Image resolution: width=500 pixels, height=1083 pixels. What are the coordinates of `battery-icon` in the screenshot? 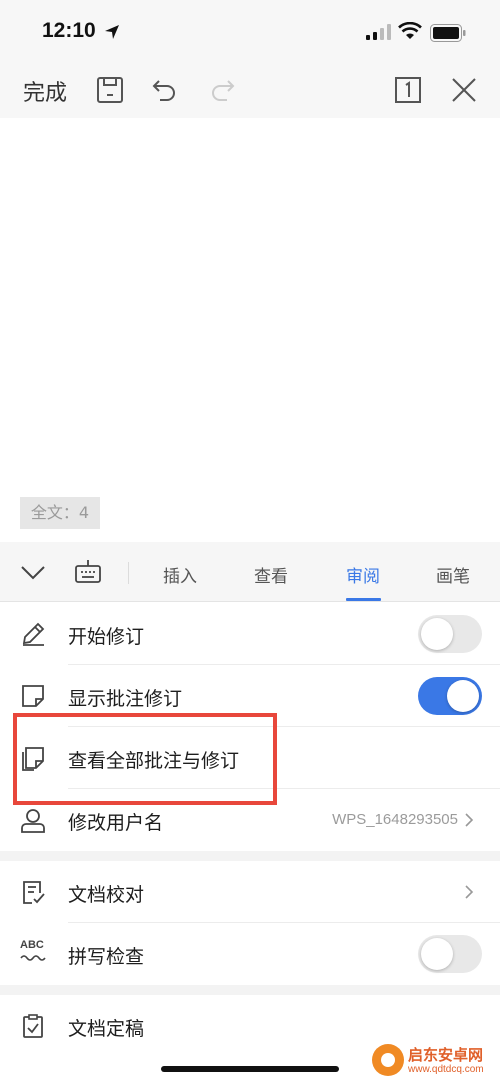 It's located at (448, 33).